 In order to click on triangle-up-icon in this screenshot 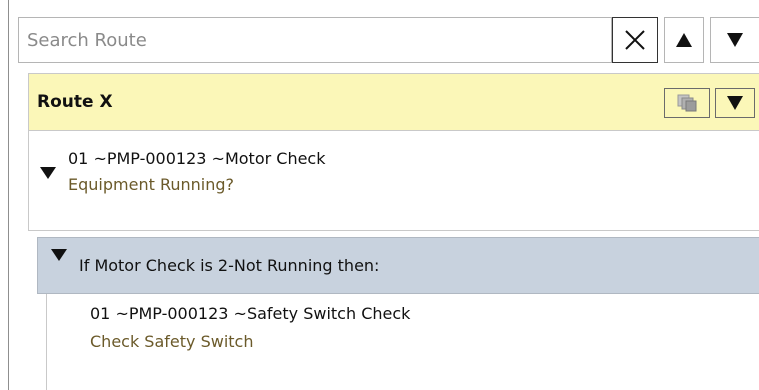, I will do `click(684, 40)`.